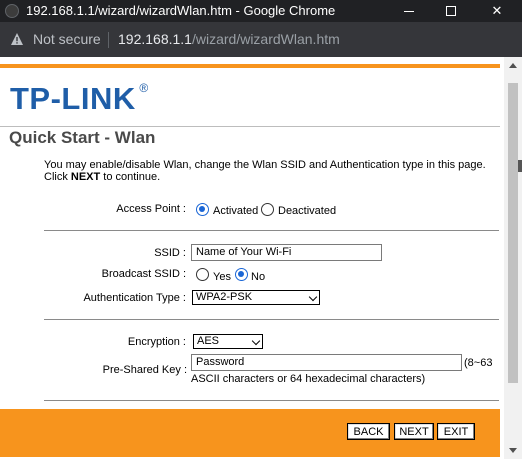 The width and height of the screenshot is (522, 459). Describe the element at coordinates (250, 66) in the screenshot. I see `top-accent-stripe` at that location.